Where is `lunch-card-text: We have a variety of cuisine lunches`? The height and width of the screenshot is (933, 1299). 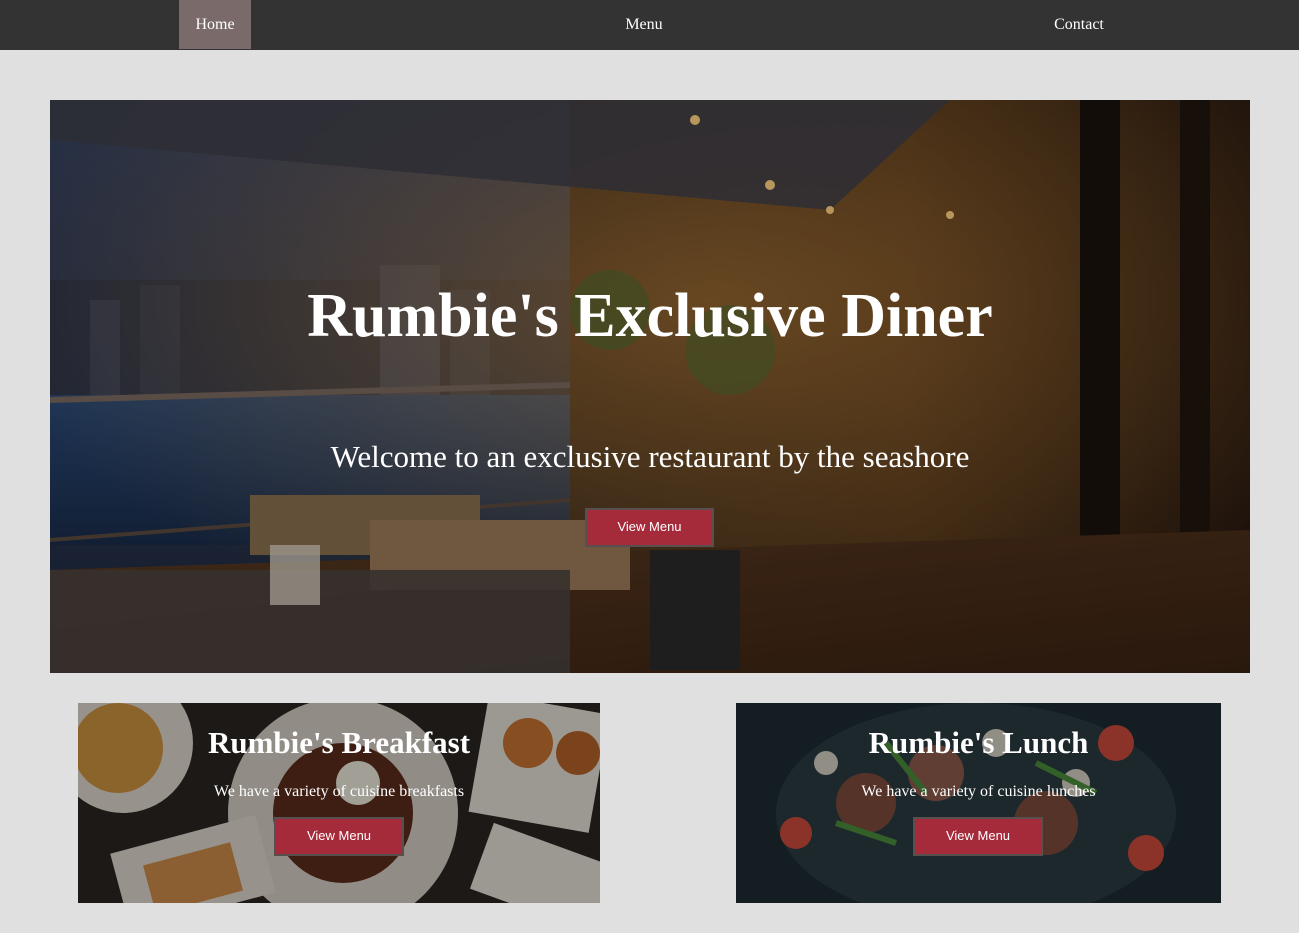 lunch-card-text: We have a variety of cuisine lunches is located at coordinates (978, 791).